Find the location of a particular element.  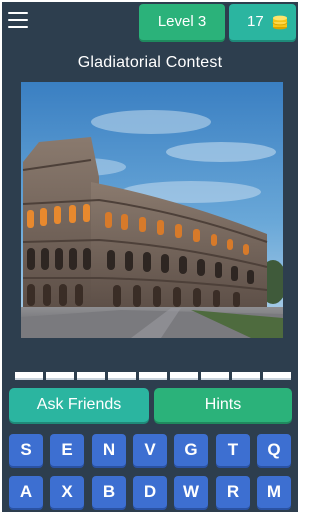

letter-key: D is located at coordinates (150, 492).